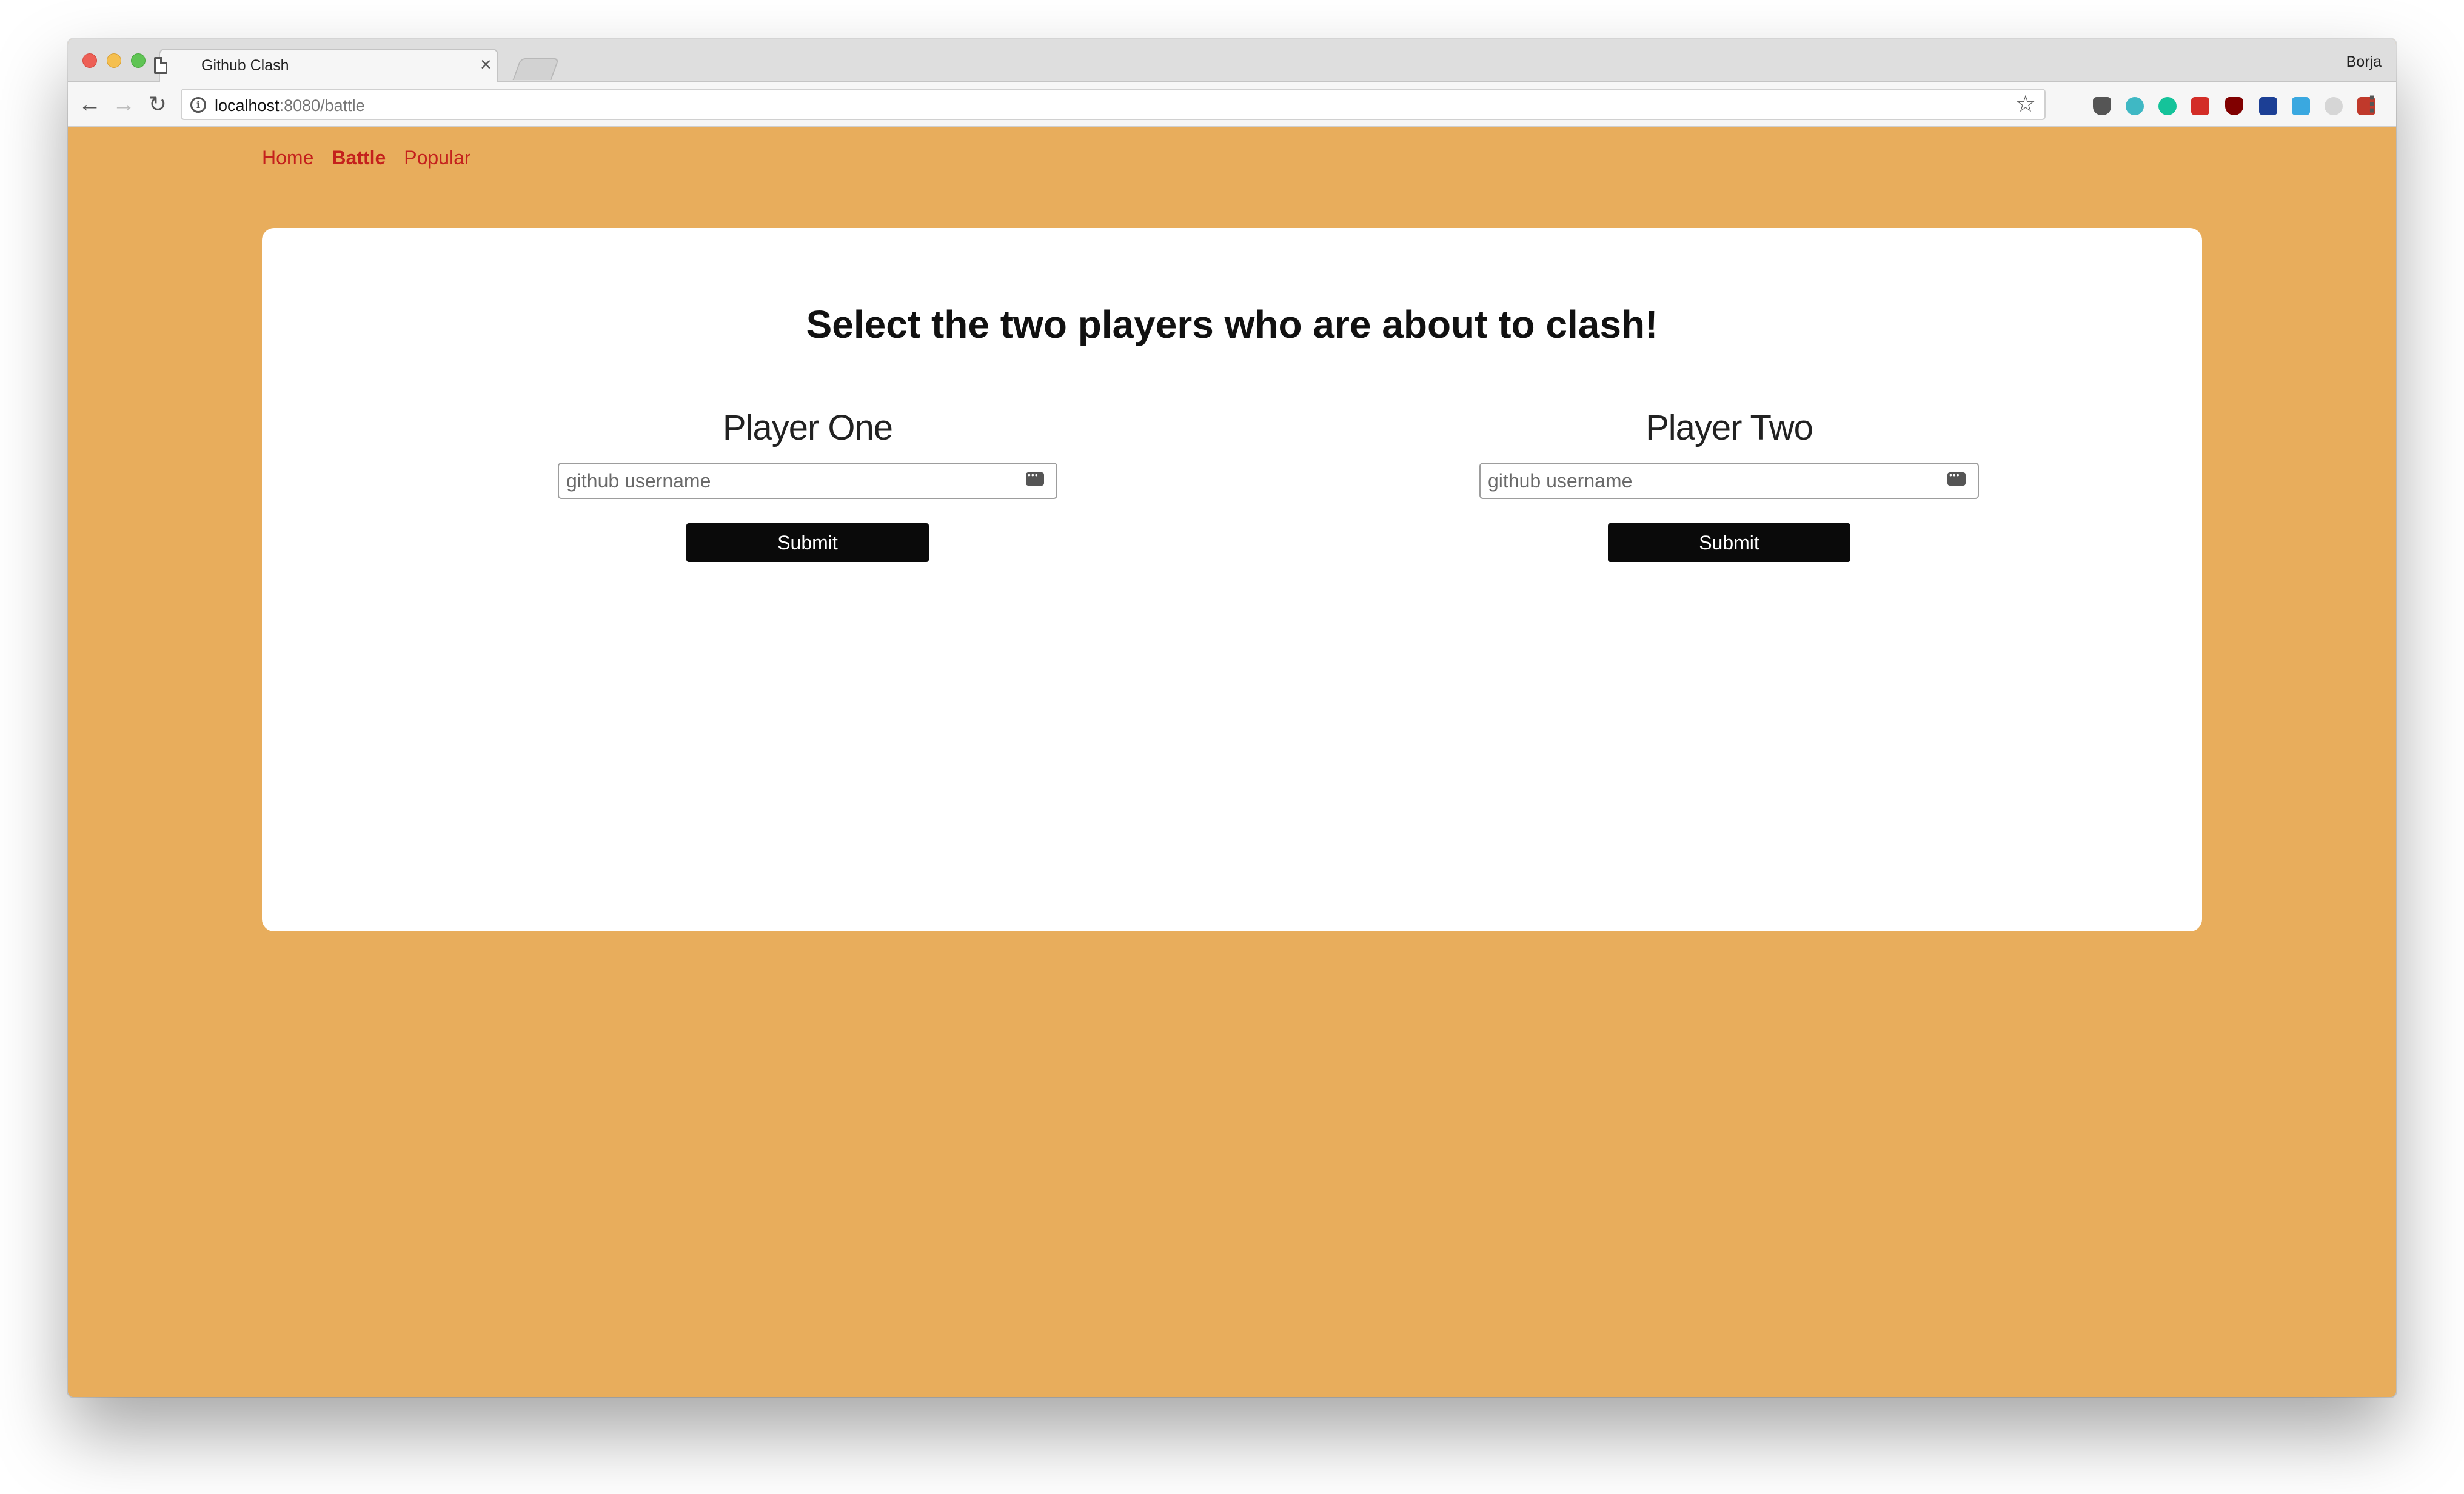 This screenshot has height=1494, width=2464. Describe the element at coordinates (2234, 106) in the screenshot. I see `ublock-icon` at that location.